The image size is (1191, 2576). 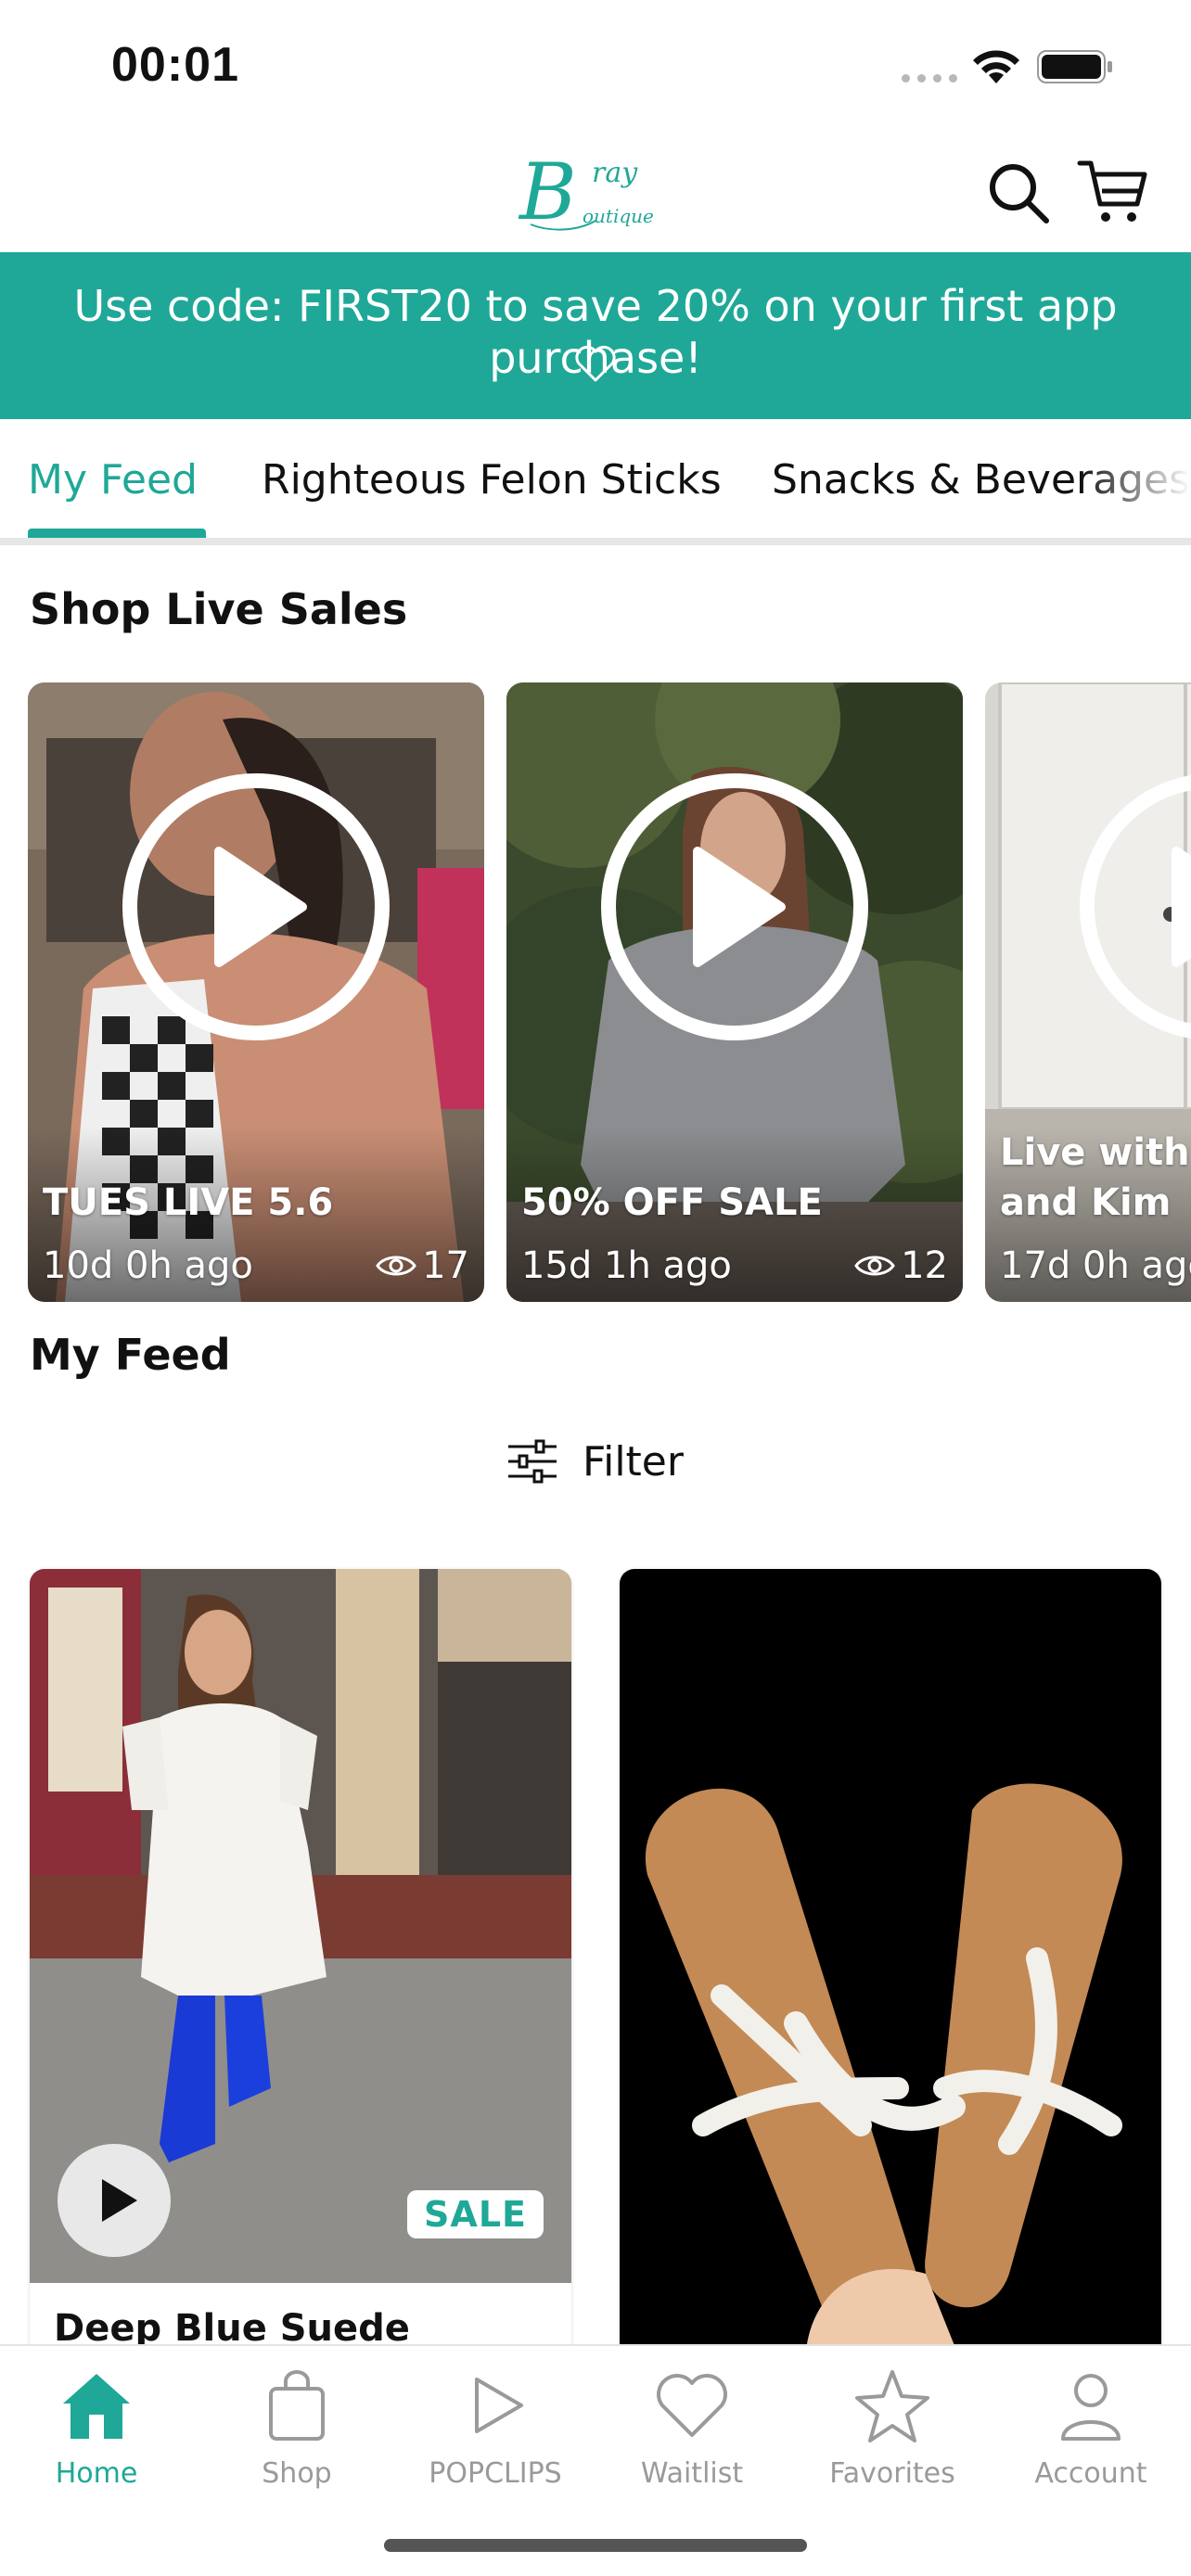 I want to click on status-bar: 00:01, so click(x=595, y=65).